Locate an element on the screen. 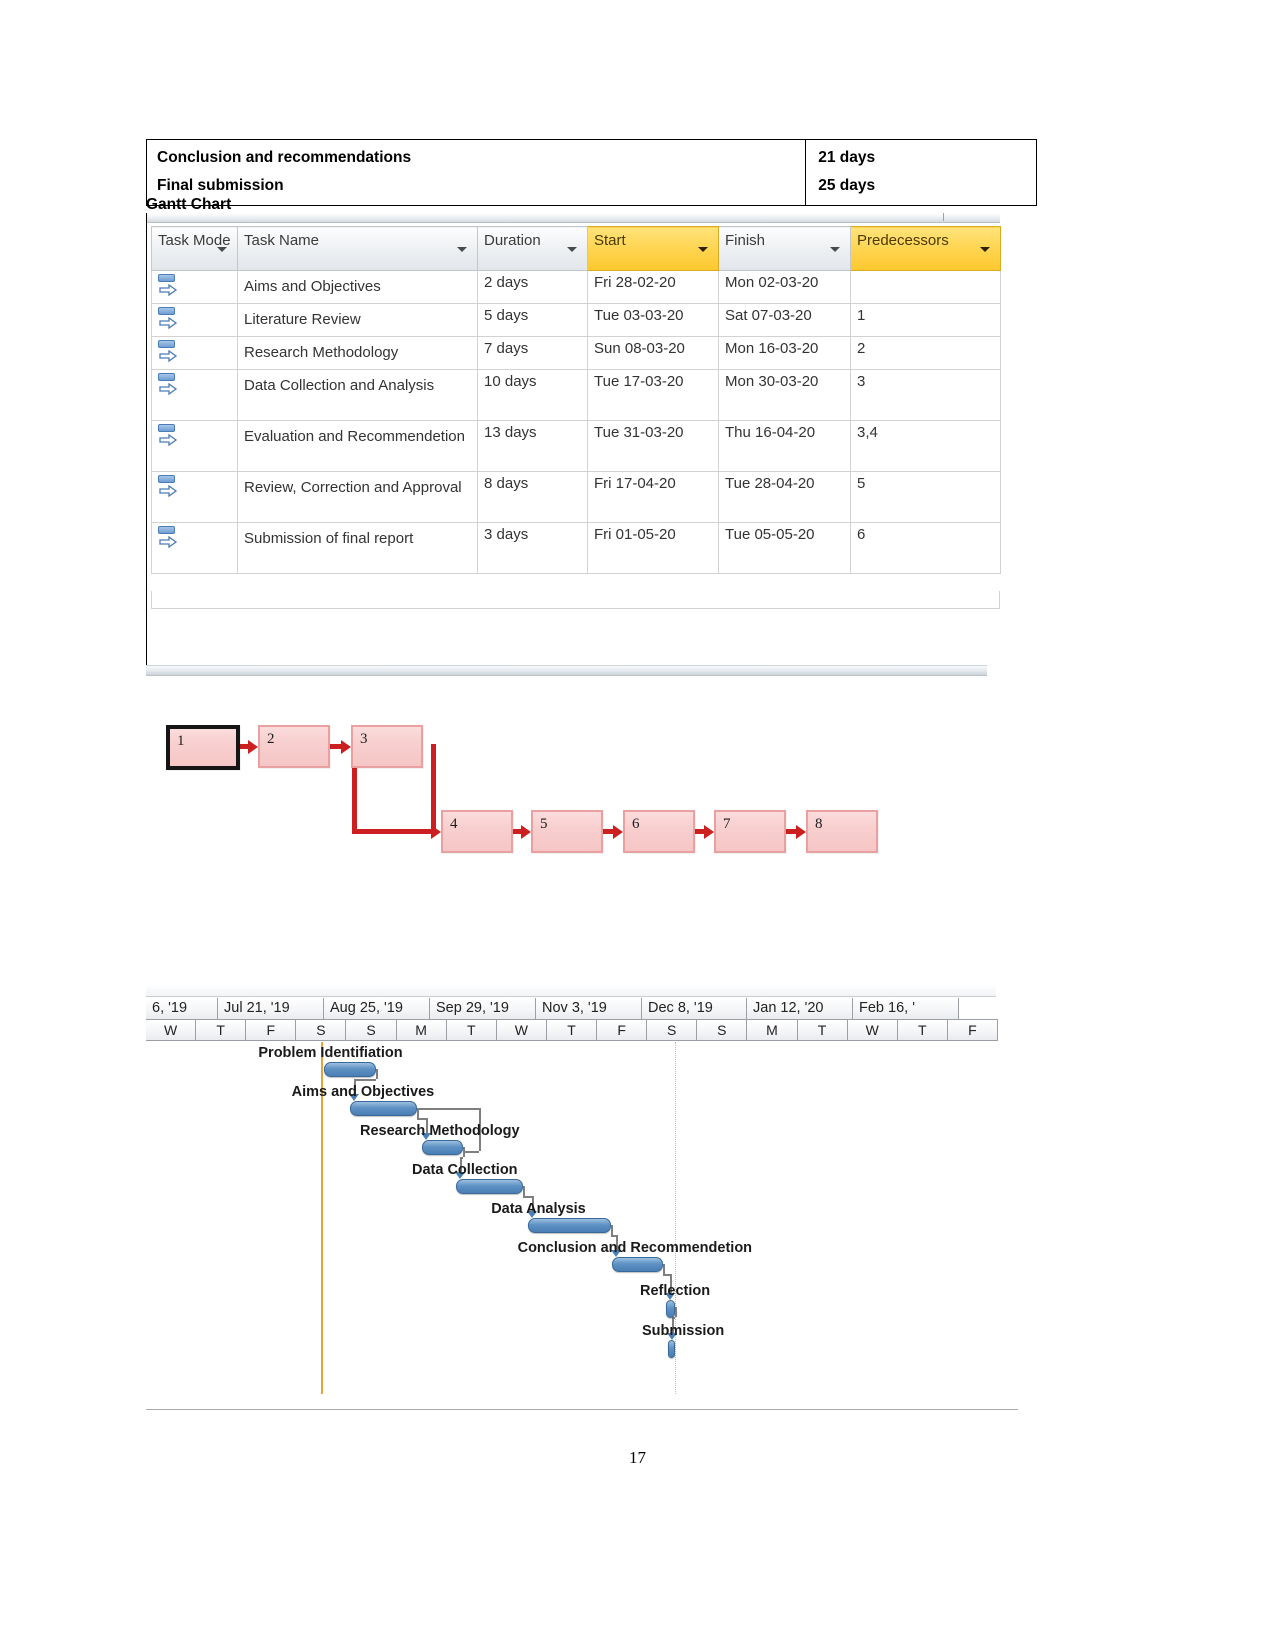 The image size is (1275, 1650). finish-cell: Mon 02-03-20 is located at coordinates (784, 287).